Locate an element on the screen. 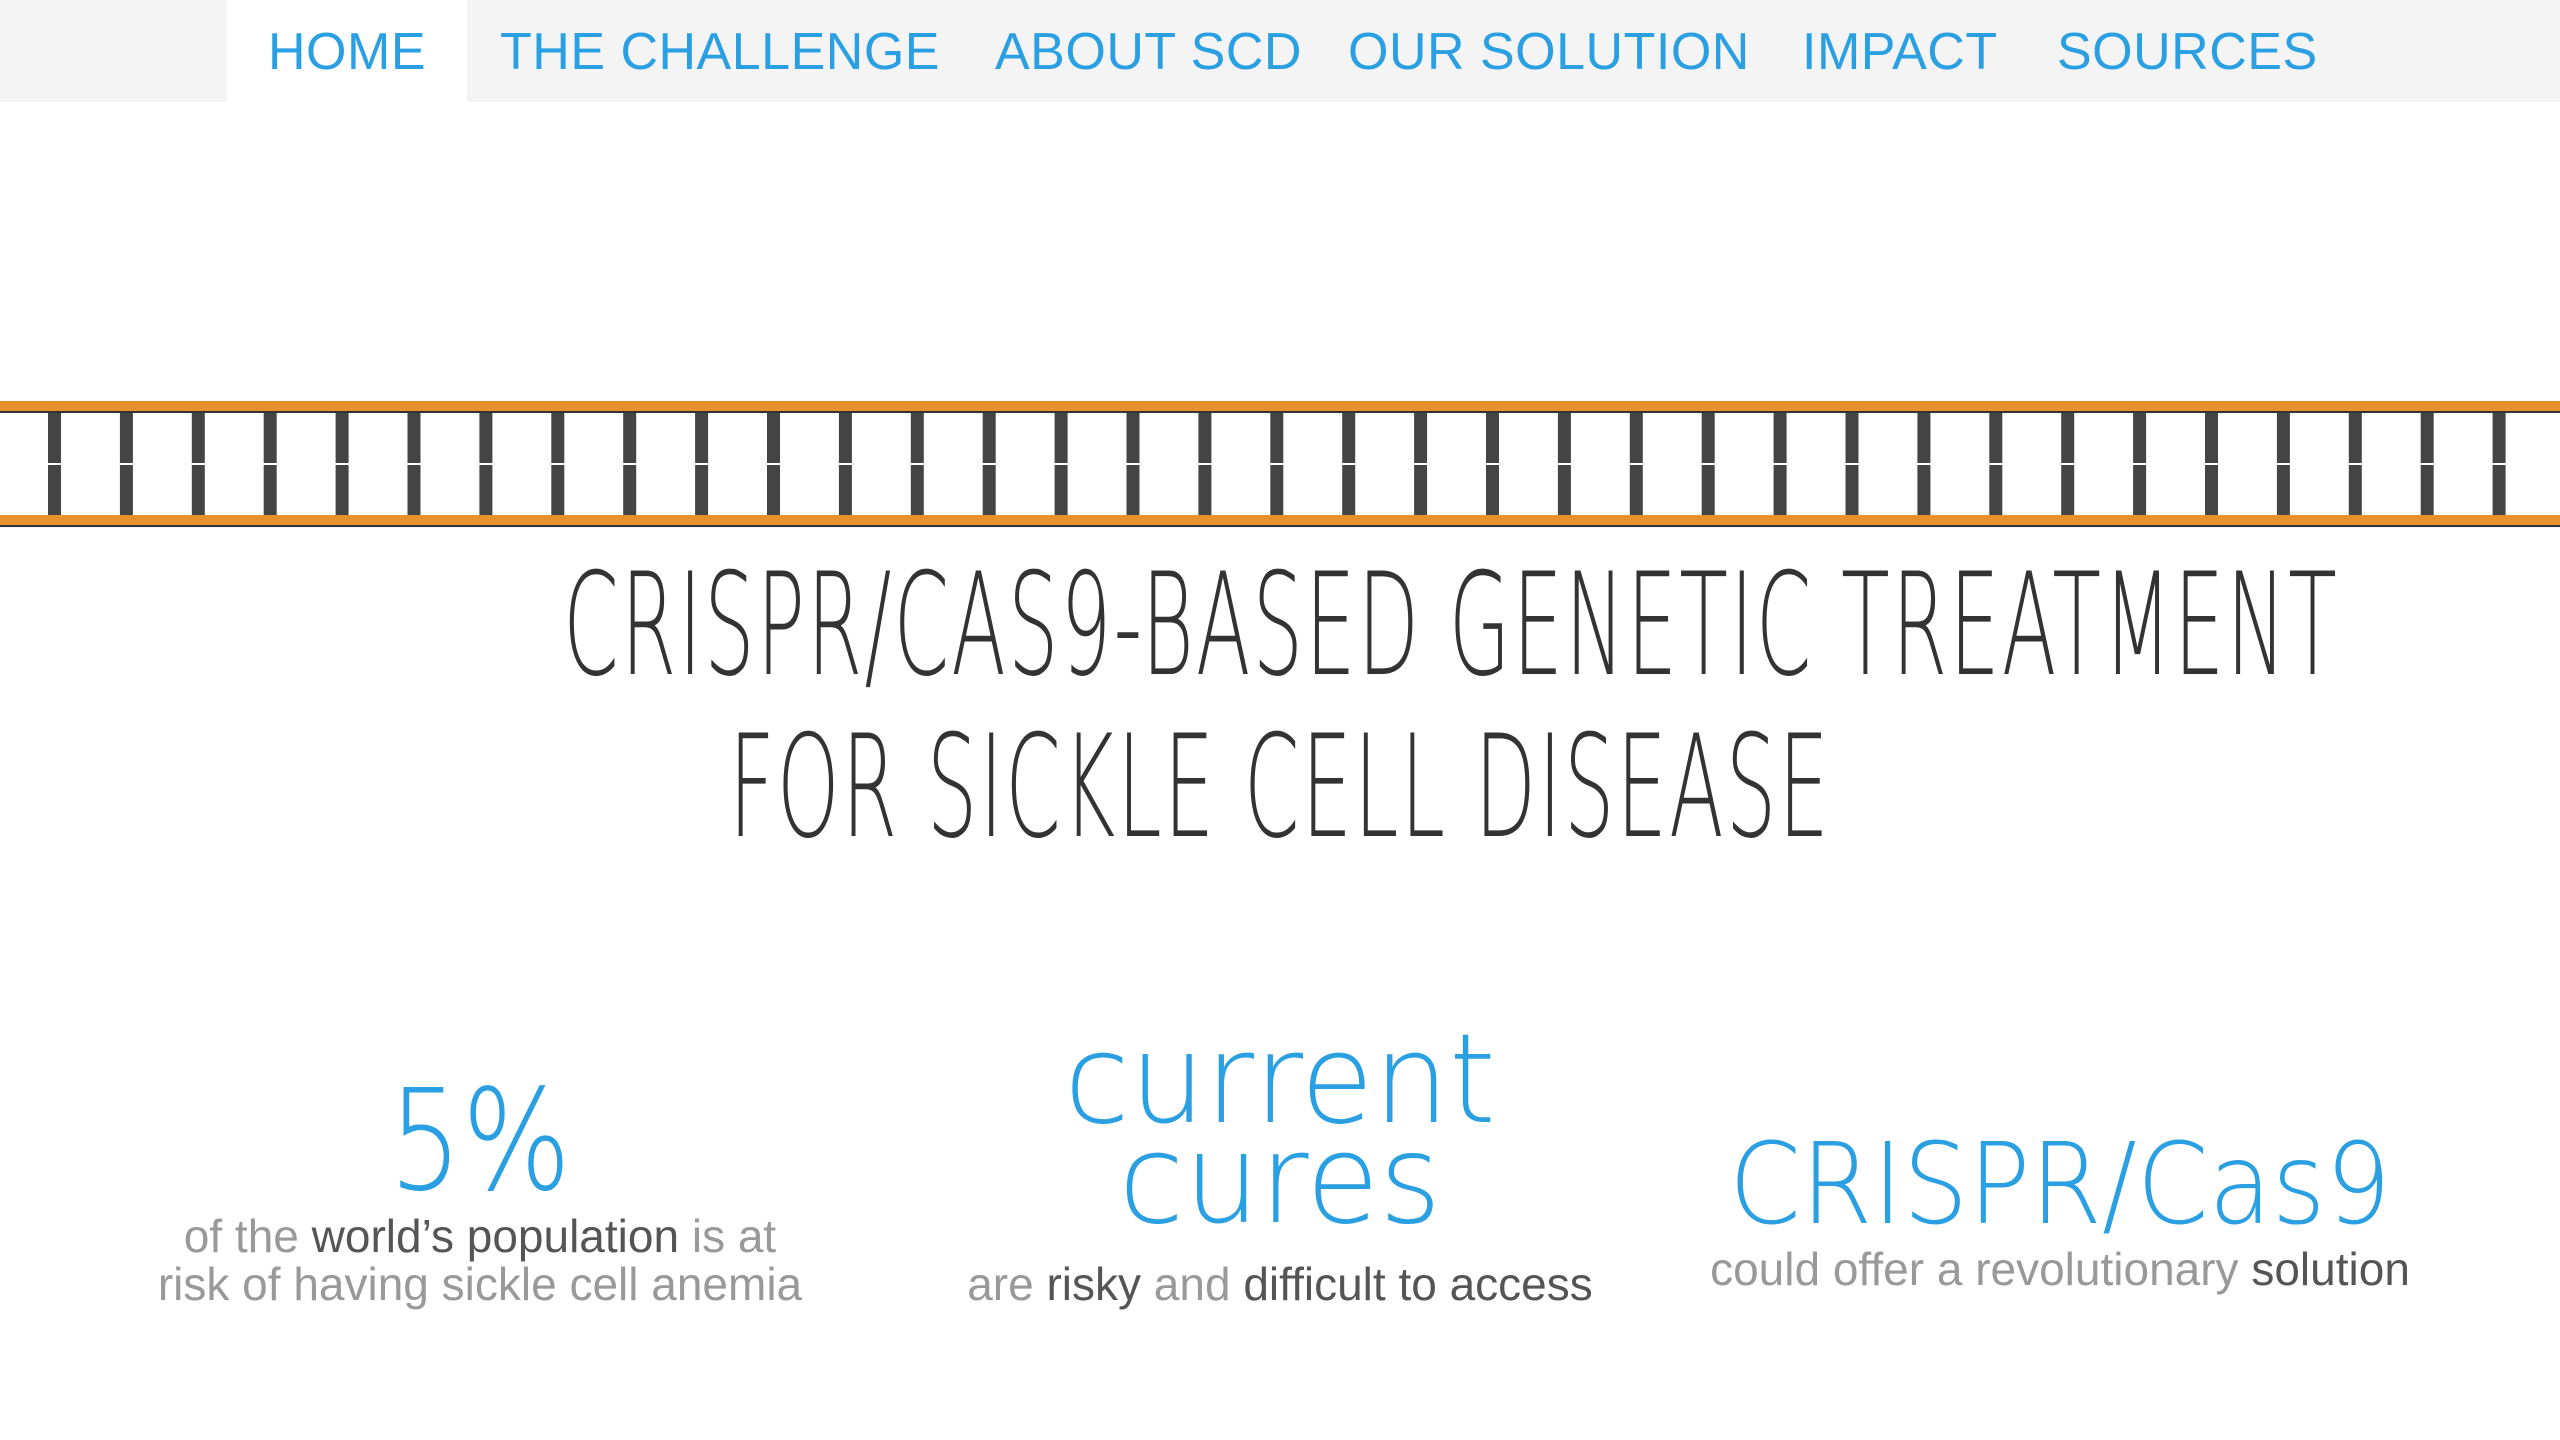  dna-rungs is located at coordinates (1277, 464).